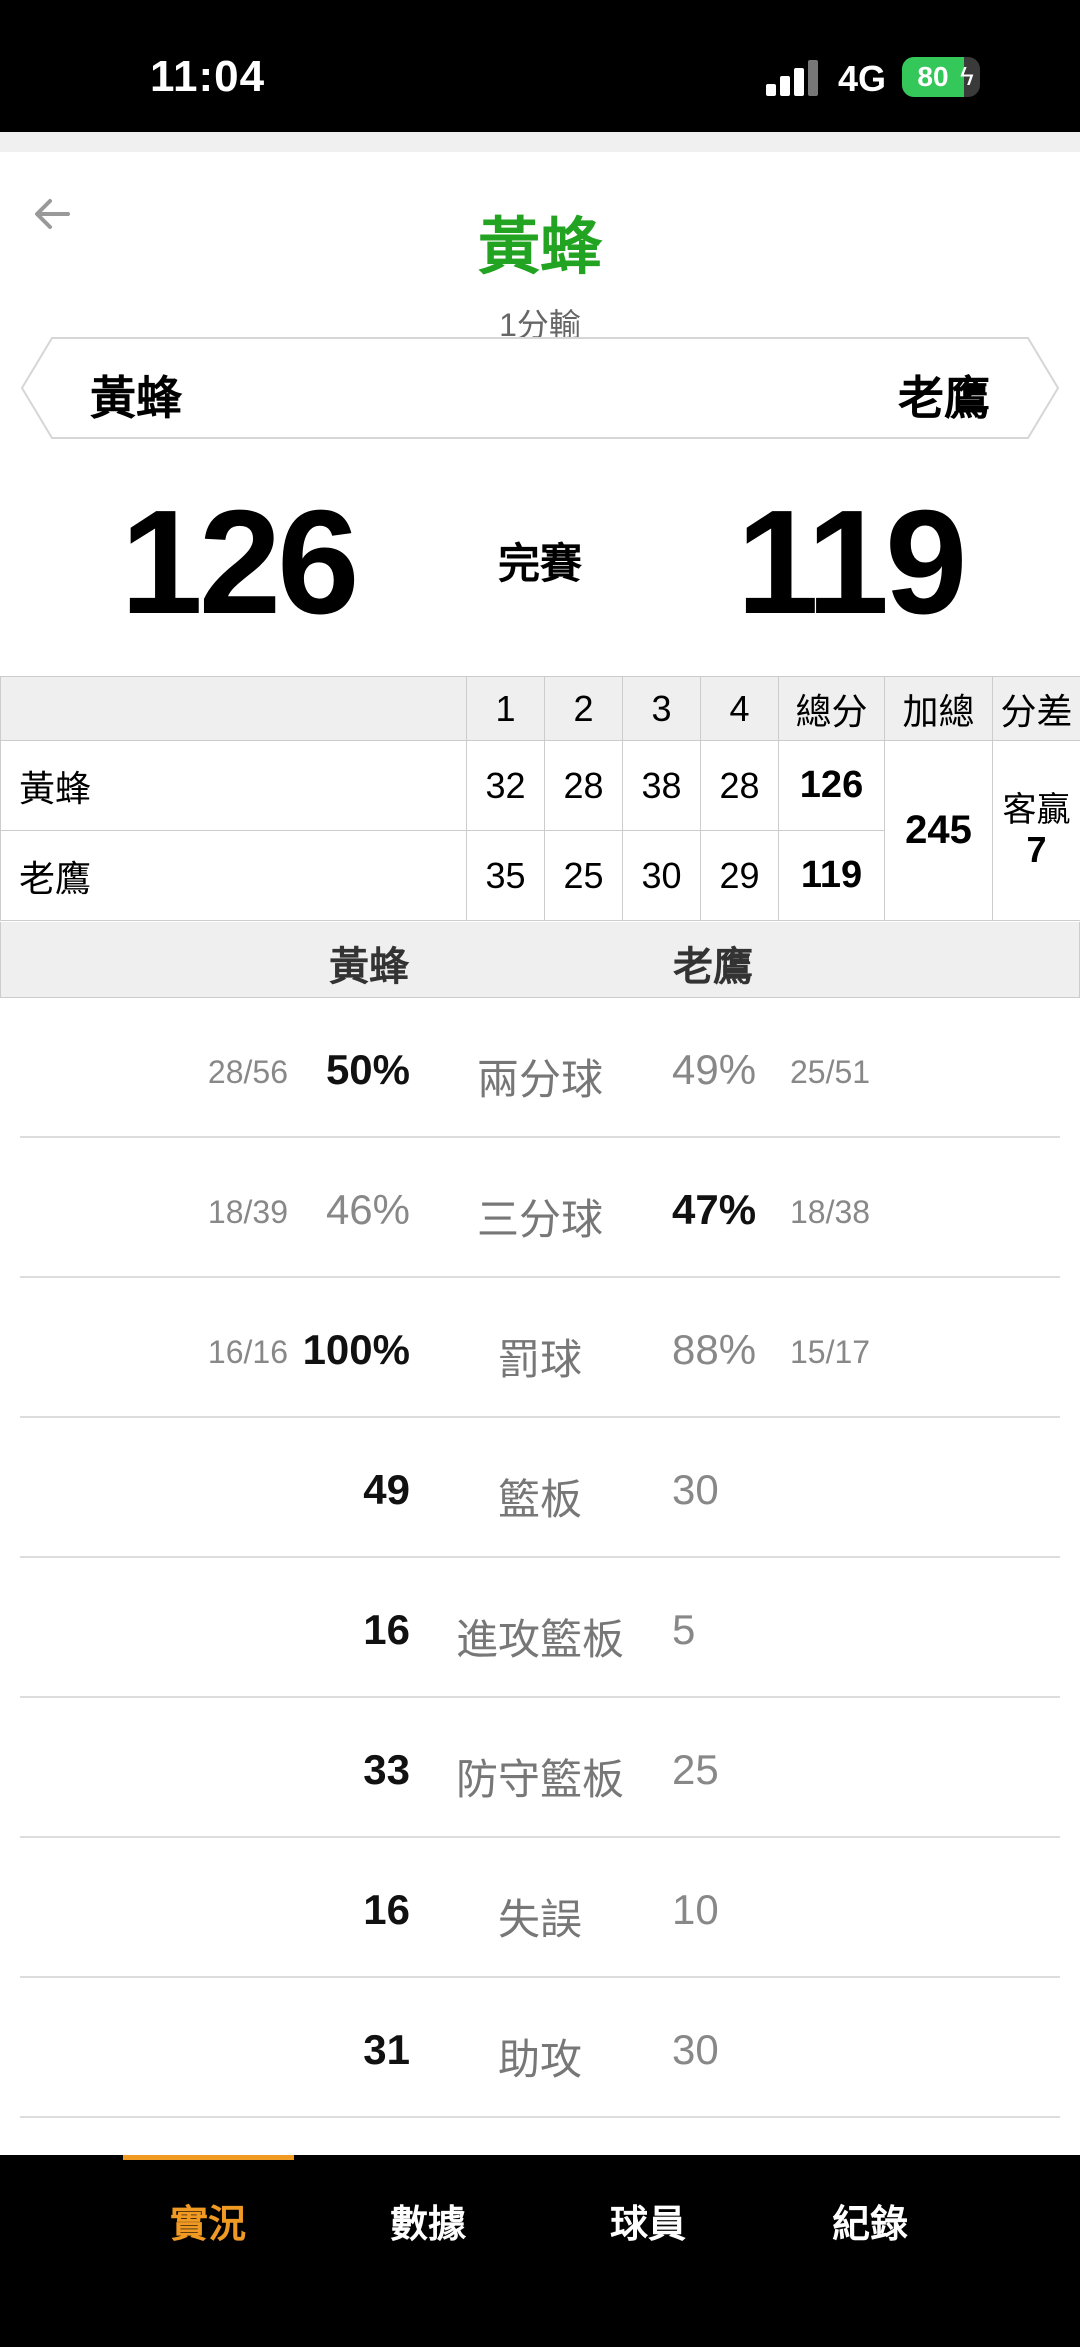  Describe the element at coordinates (539, 1639) in the screenshot. I see `stat-label: 進攻籃板` at that location.